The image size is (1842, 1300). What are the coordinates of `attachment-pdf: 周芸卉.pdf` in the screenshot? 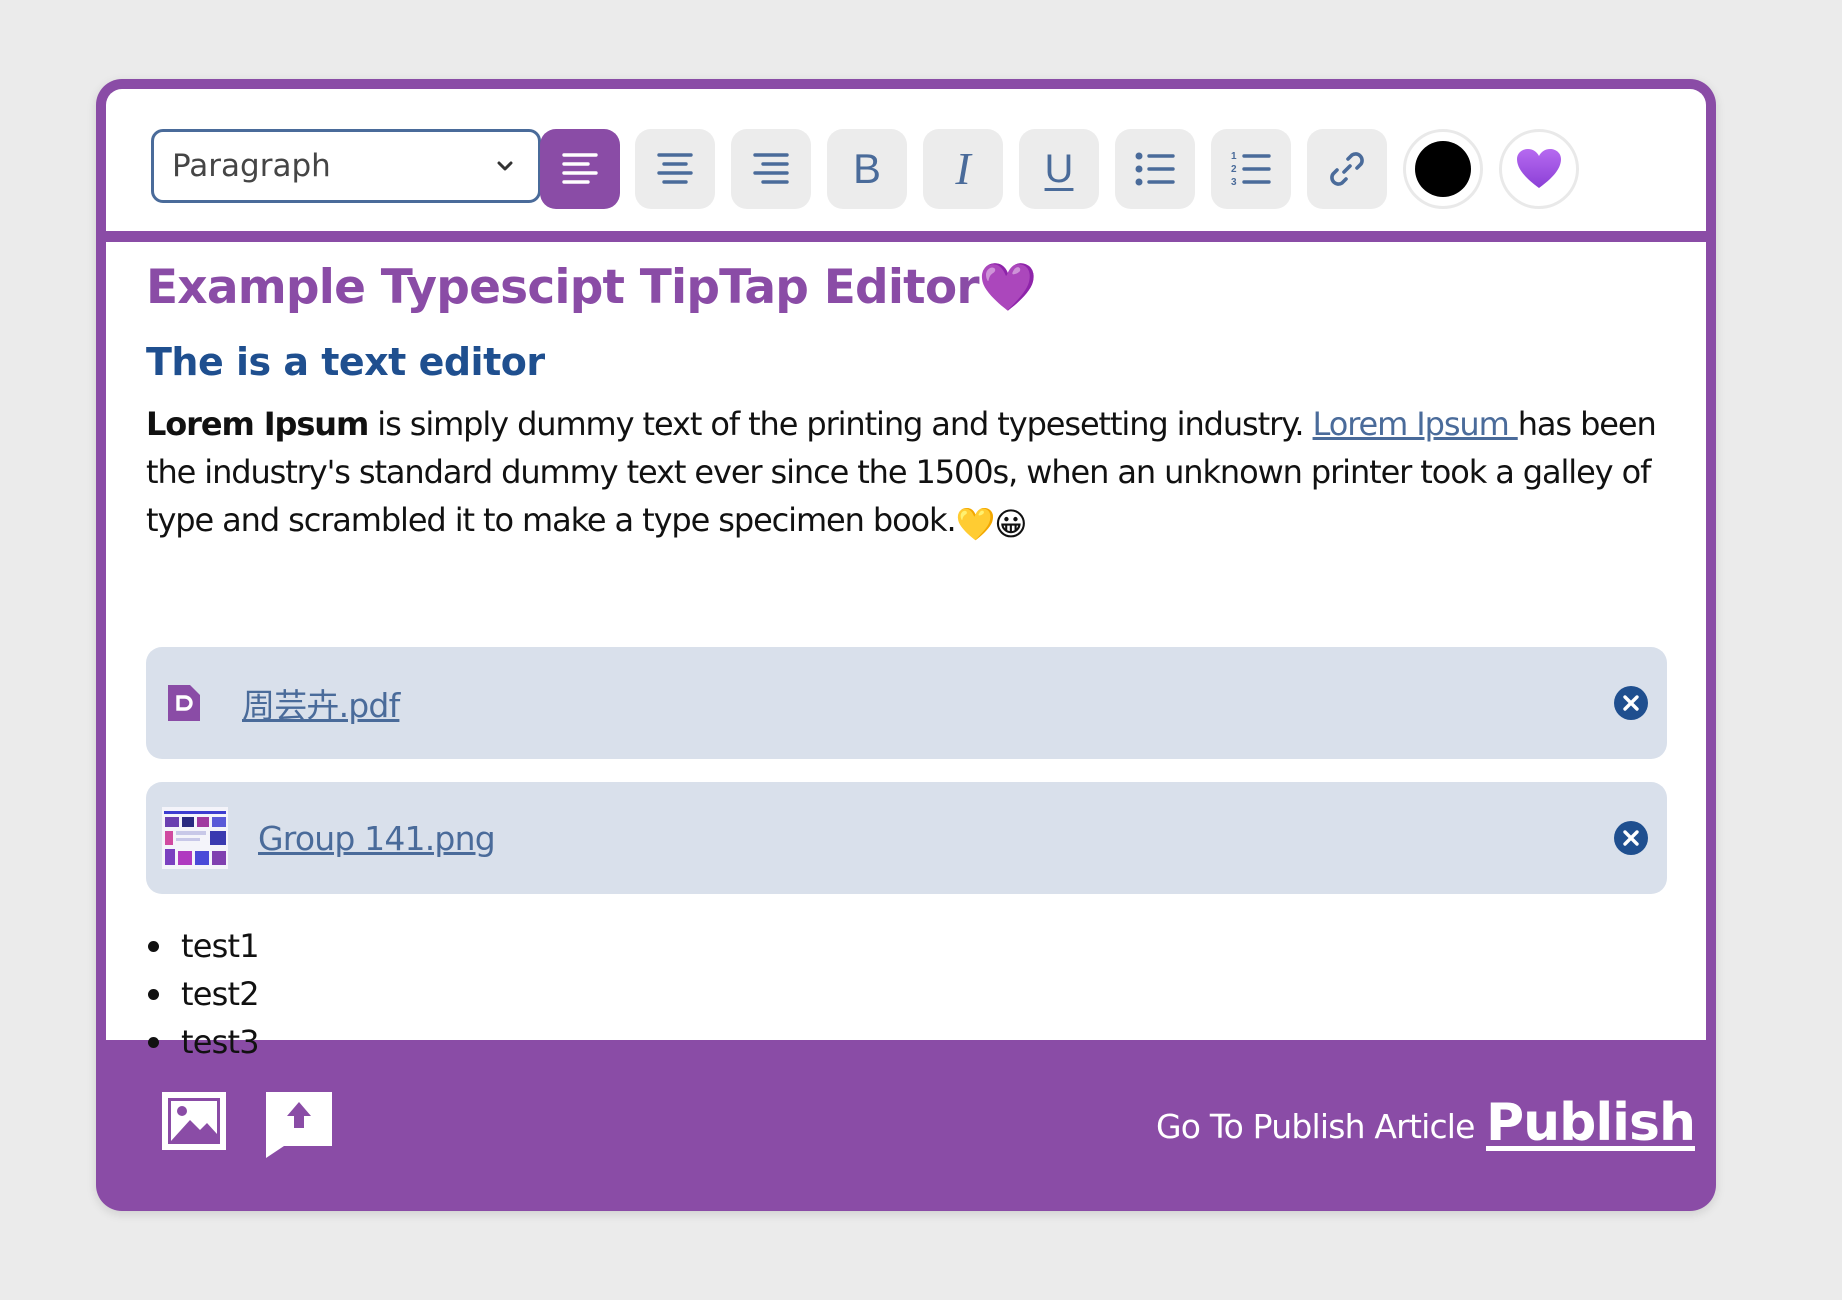 It's located at (906, 703).